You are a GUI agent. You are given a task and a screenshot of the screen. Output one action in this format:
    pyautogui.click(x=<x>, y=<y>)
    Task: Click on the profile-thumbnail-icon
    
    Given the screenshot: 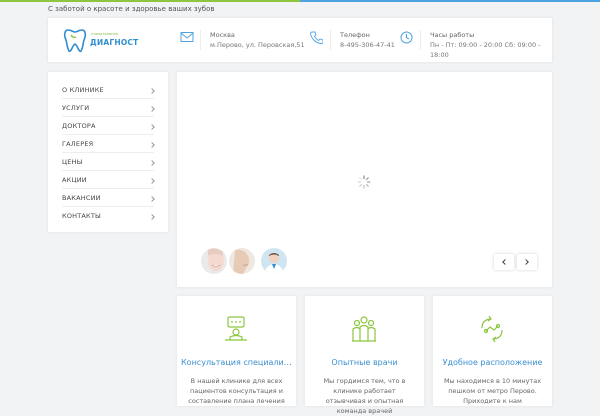 What is the action you would take?
    pyautogui.click(x=242, y=261)
    